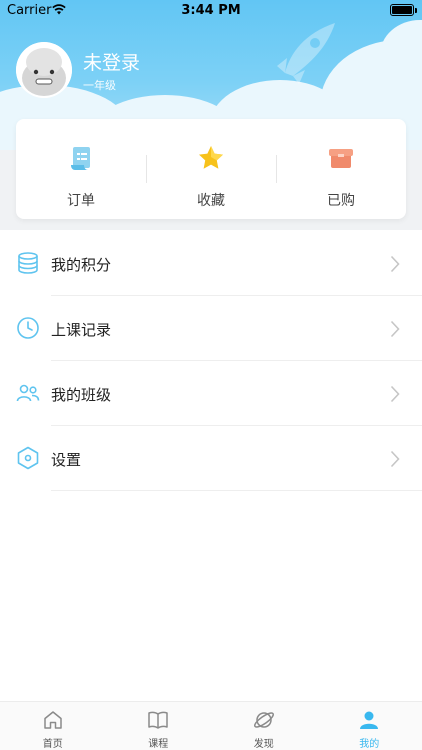 Image resolution: width=422 pixels, height=750 pixels. What do you see at coordinates (369, 744) in the screenshot?
I see `tab-label: 我的` at bounding box center [369, 744].